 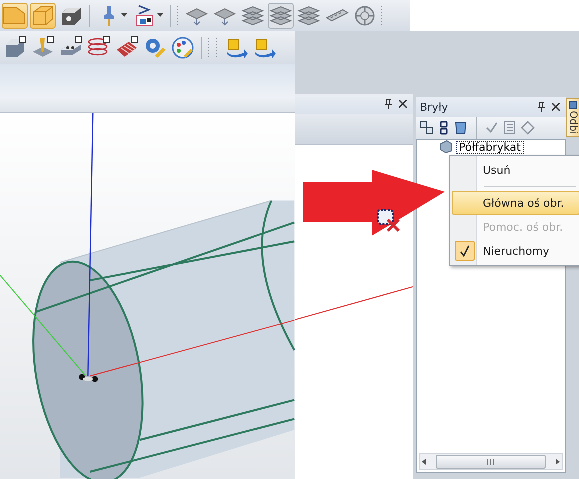 What do you see at coordinates (424, 462) in the screenshot?
I see `scroll-left-icon` at bounding box center [424, 462].